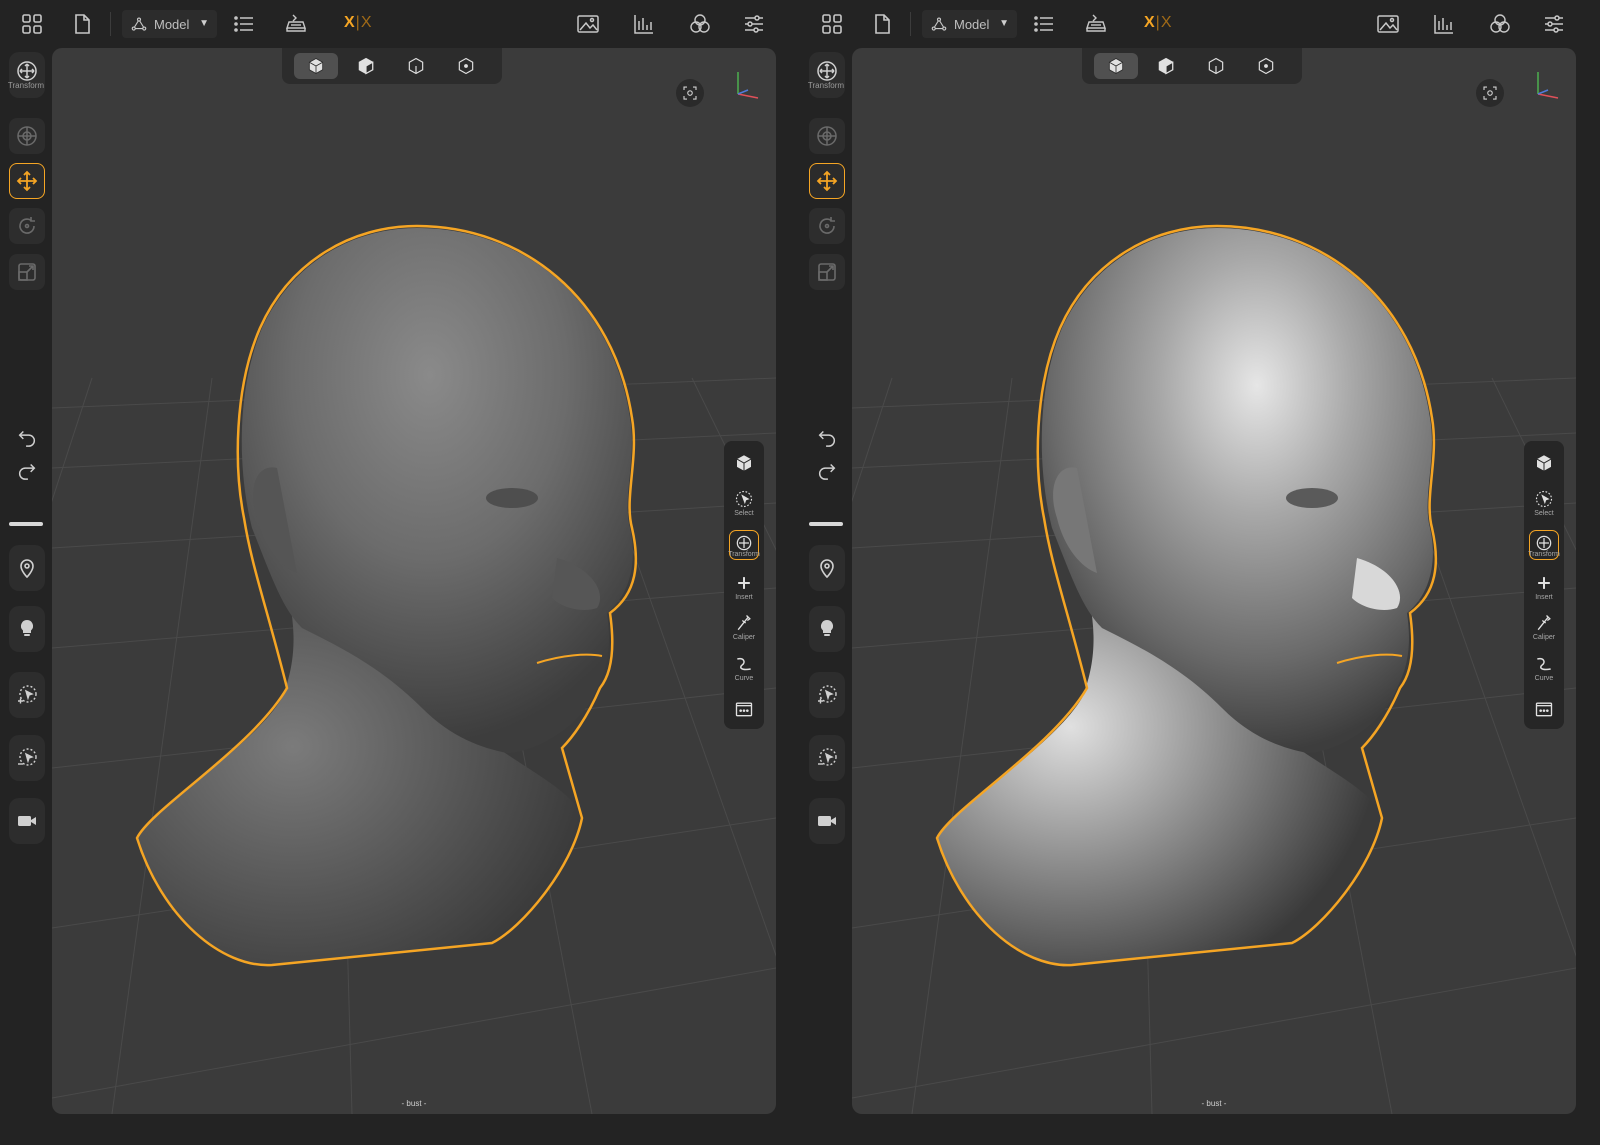 The width and height of the screenshot is (1600, 1145). I want to click on chevron-down-icon: ▼, so click(1004, 23).